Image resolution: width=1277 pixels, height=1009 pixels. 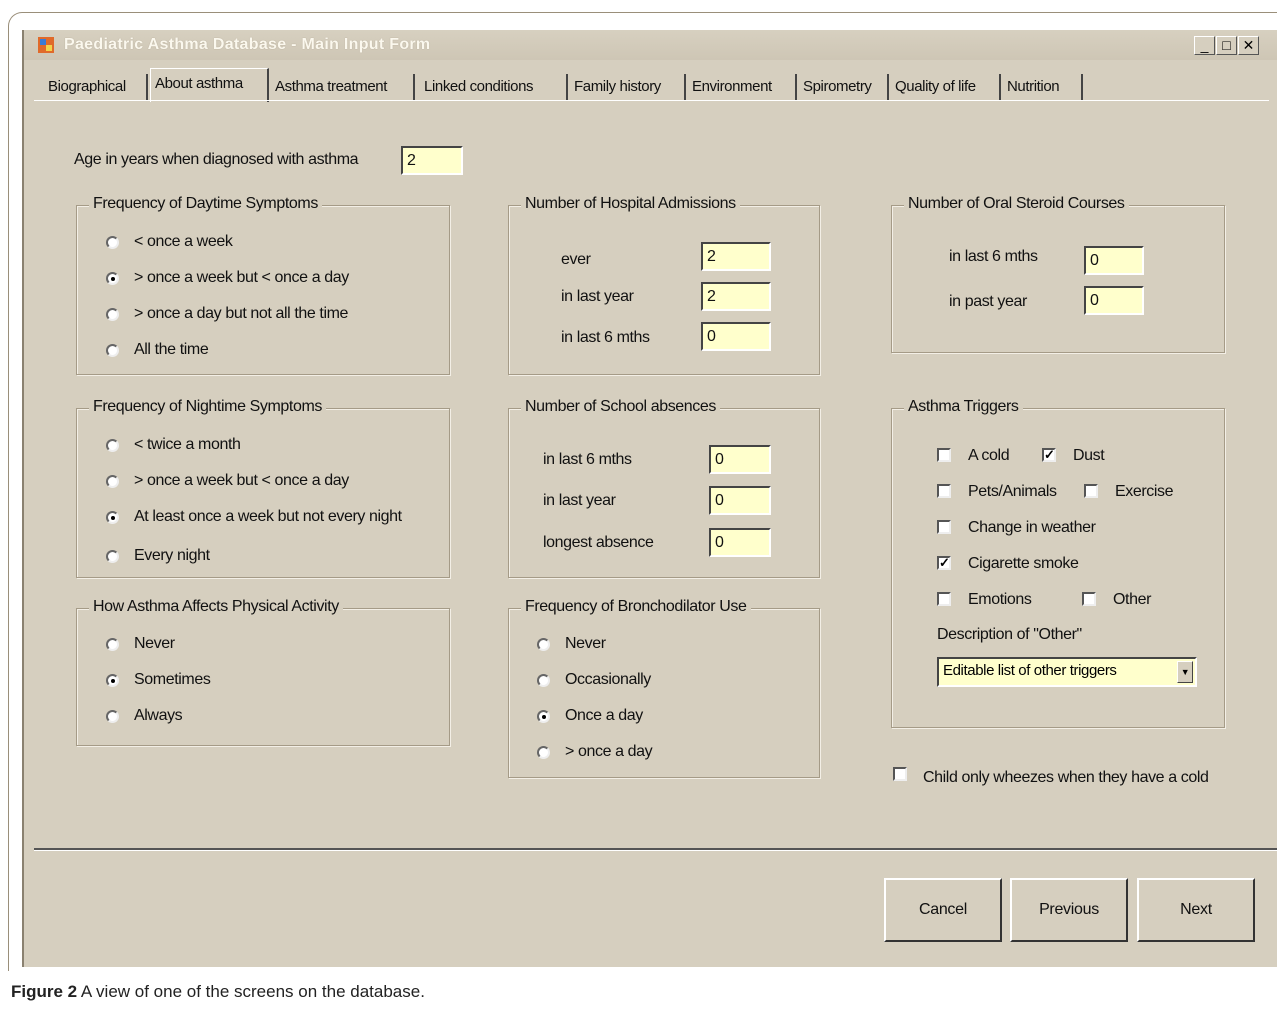 I want to click on trigger-label: Cigarette smoke, so click(x=1023, y=563).